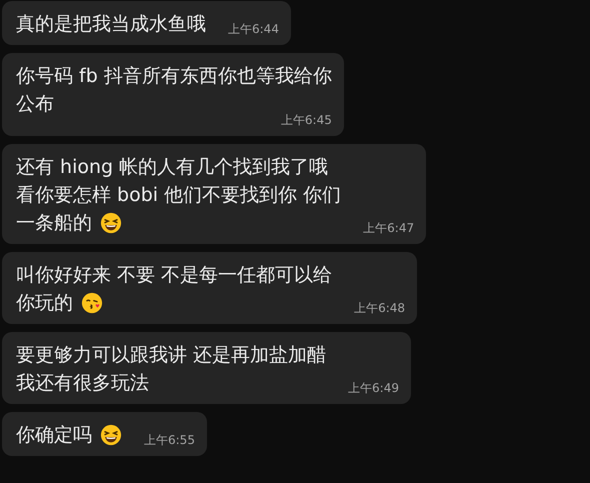  Describe the element at coordinates (44, 303) in the screenshot. I see `message-text: 你玩的` at that location.